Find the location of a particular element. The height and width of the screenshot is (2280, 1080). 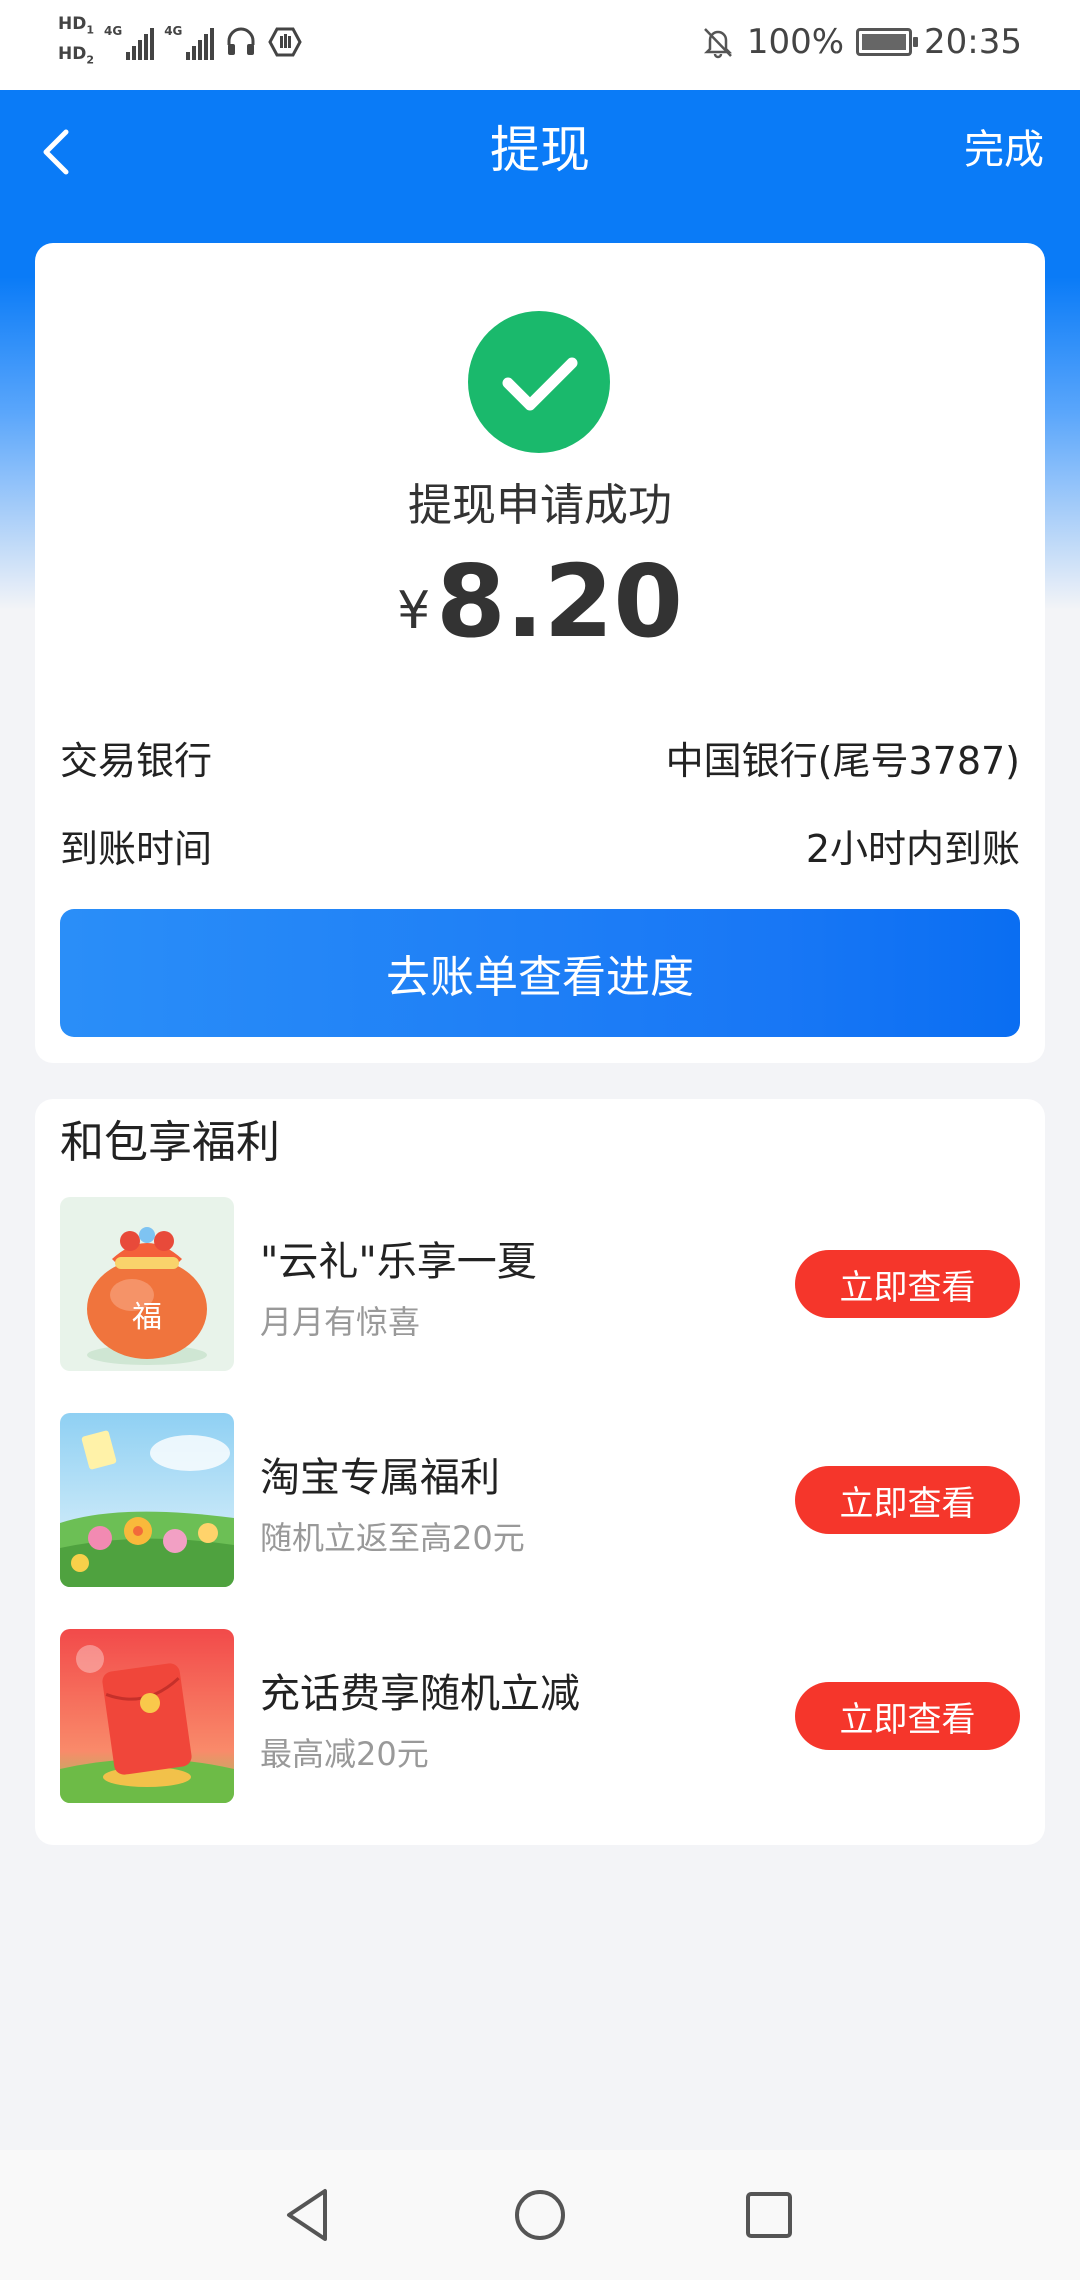

system-nav-bar is located at coordinates (540, 2215).